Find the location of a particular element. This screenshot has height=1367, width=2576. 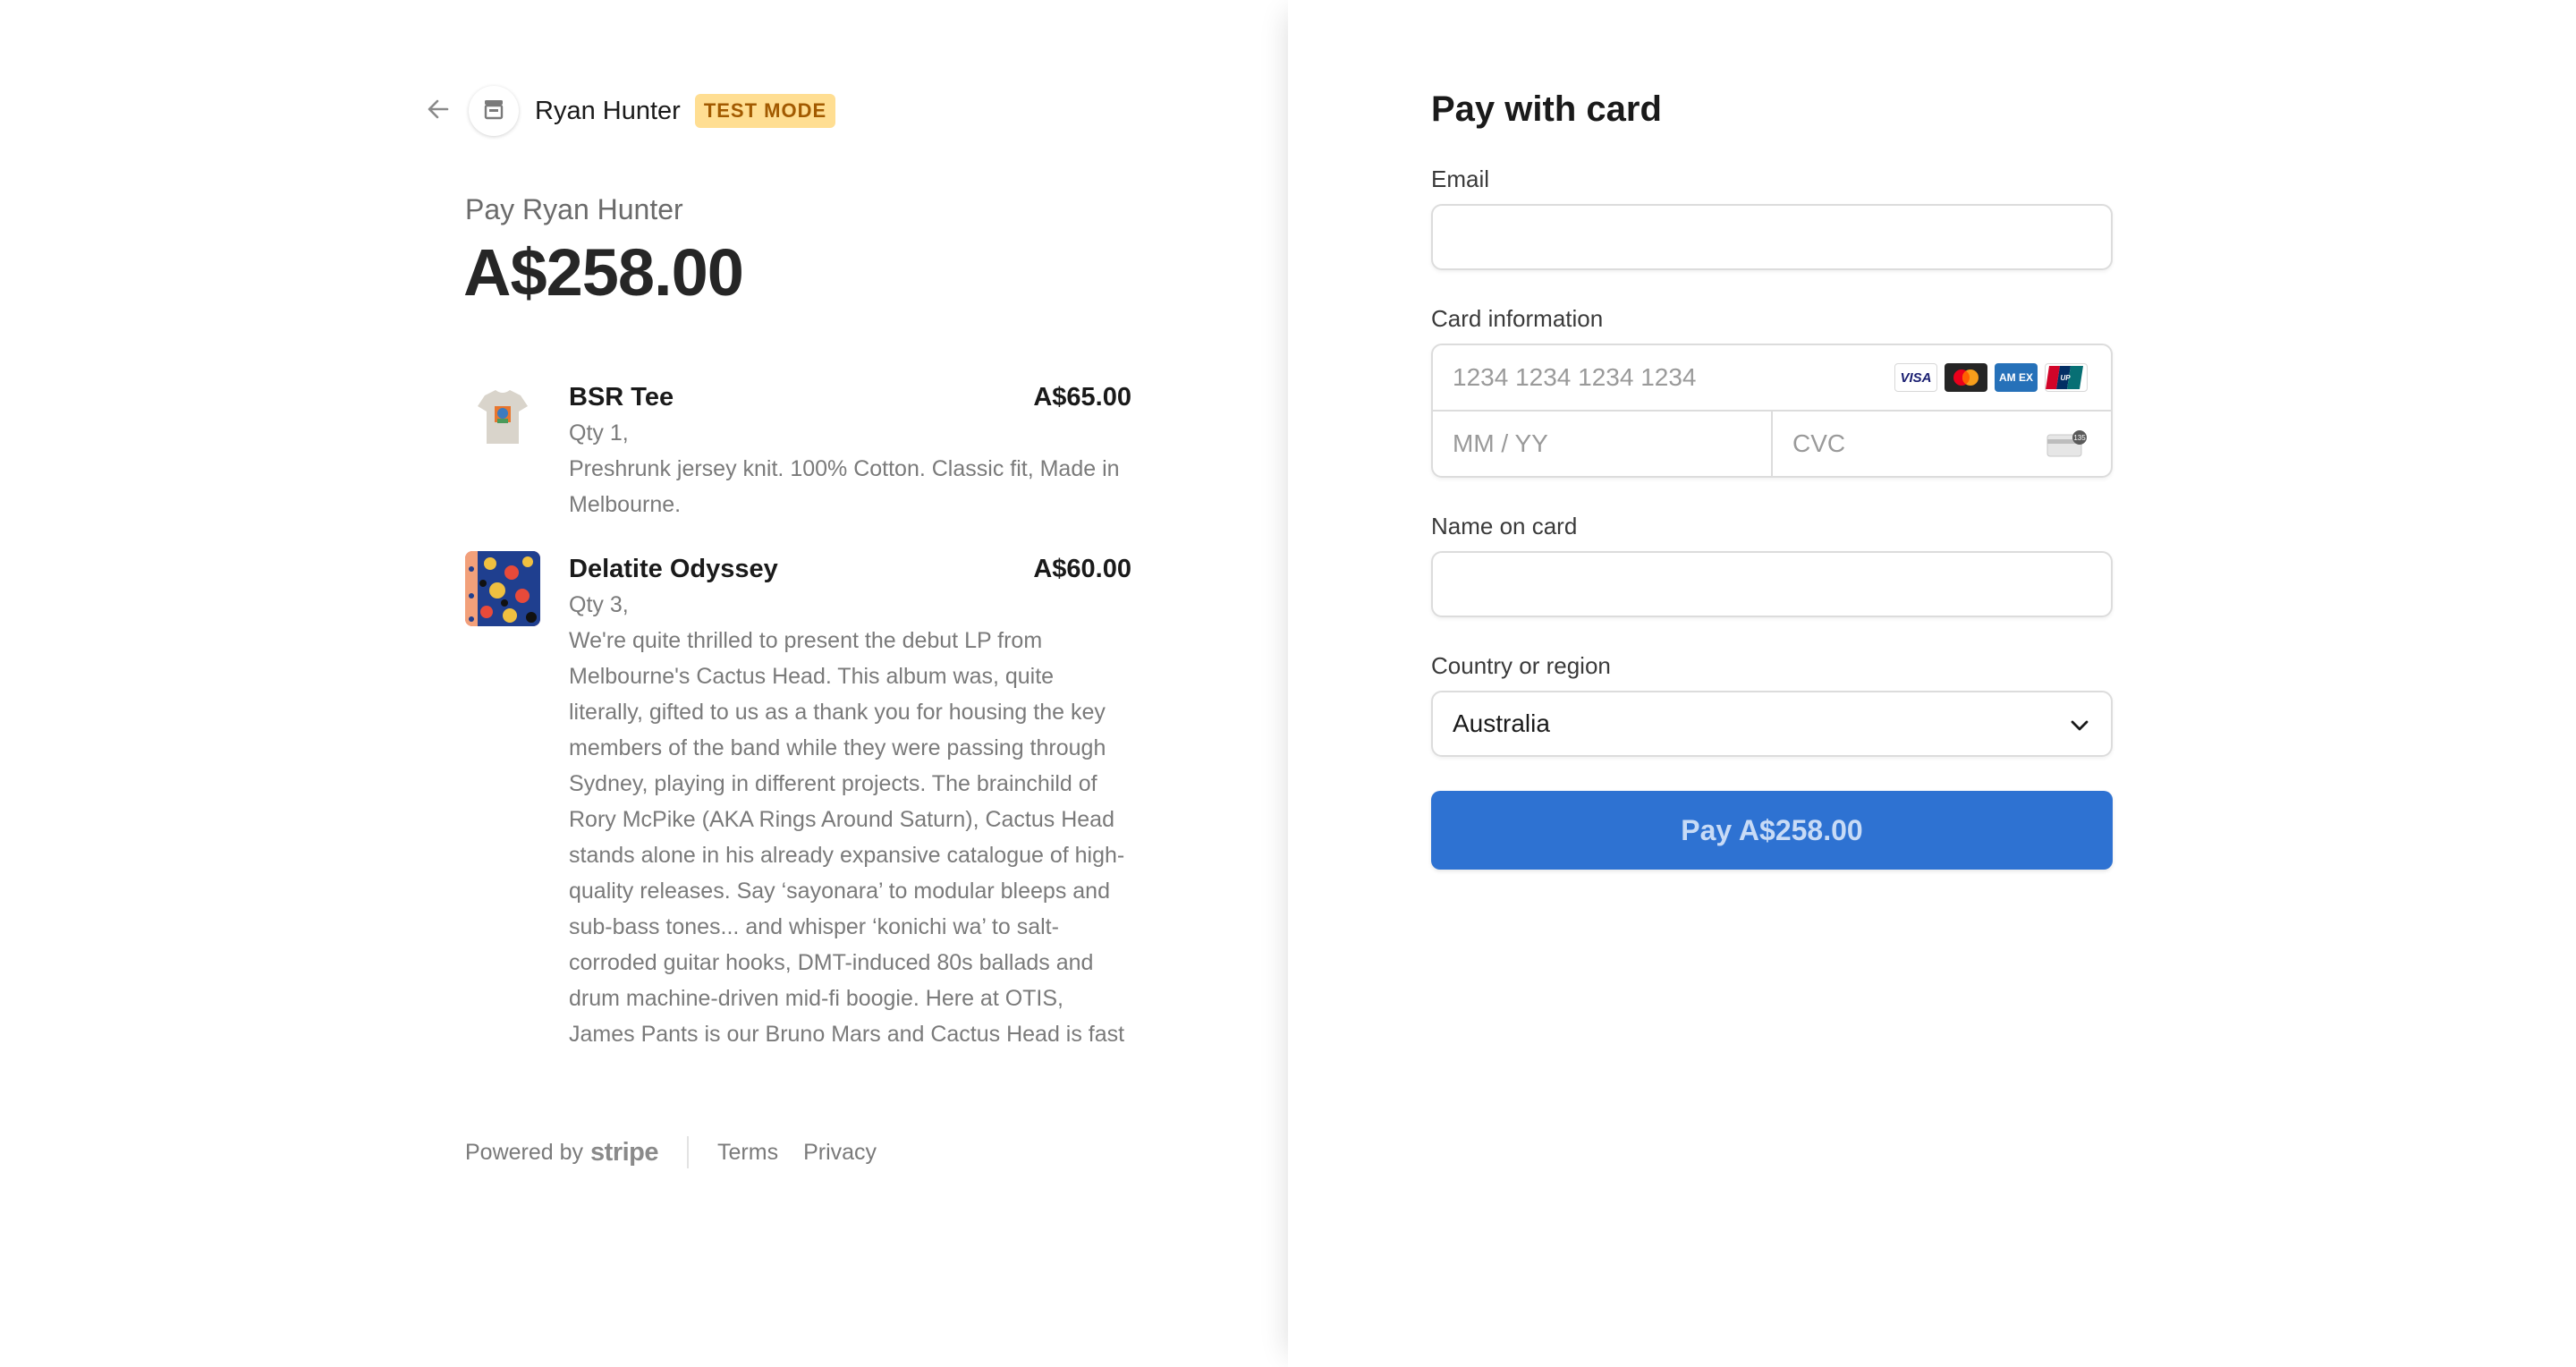

card-info-group: Card information VISA is located at coordinates (1772, 391).